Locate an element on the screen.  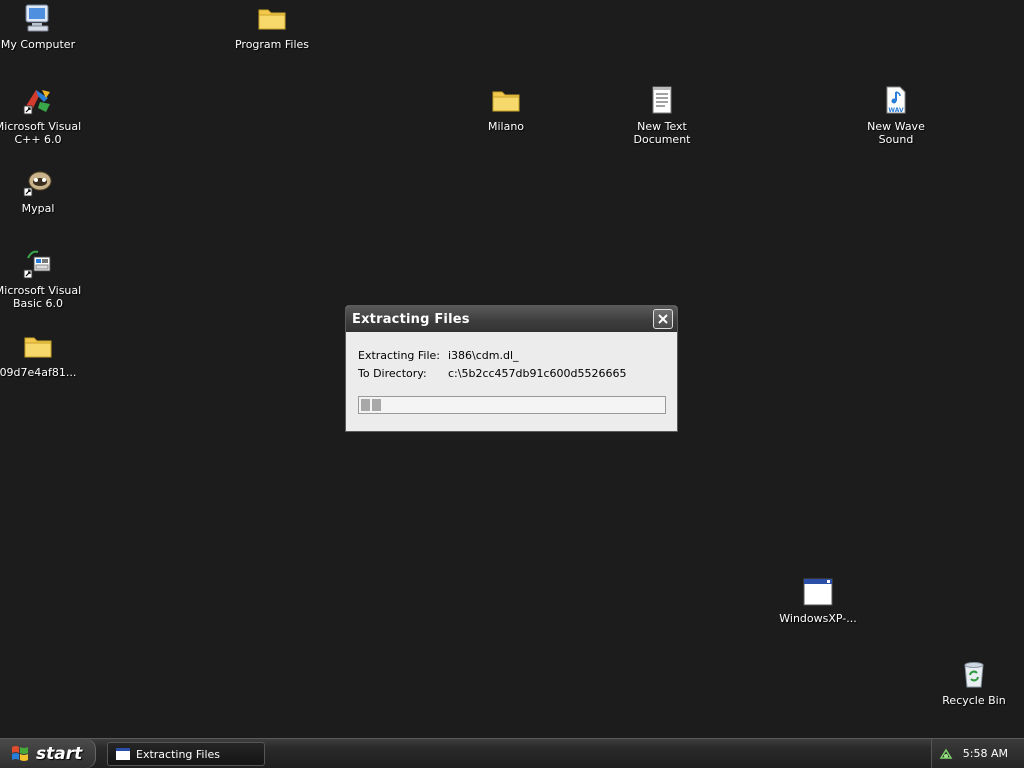
desktop-icon-label: Mypal is located at coordinates (38, 208).